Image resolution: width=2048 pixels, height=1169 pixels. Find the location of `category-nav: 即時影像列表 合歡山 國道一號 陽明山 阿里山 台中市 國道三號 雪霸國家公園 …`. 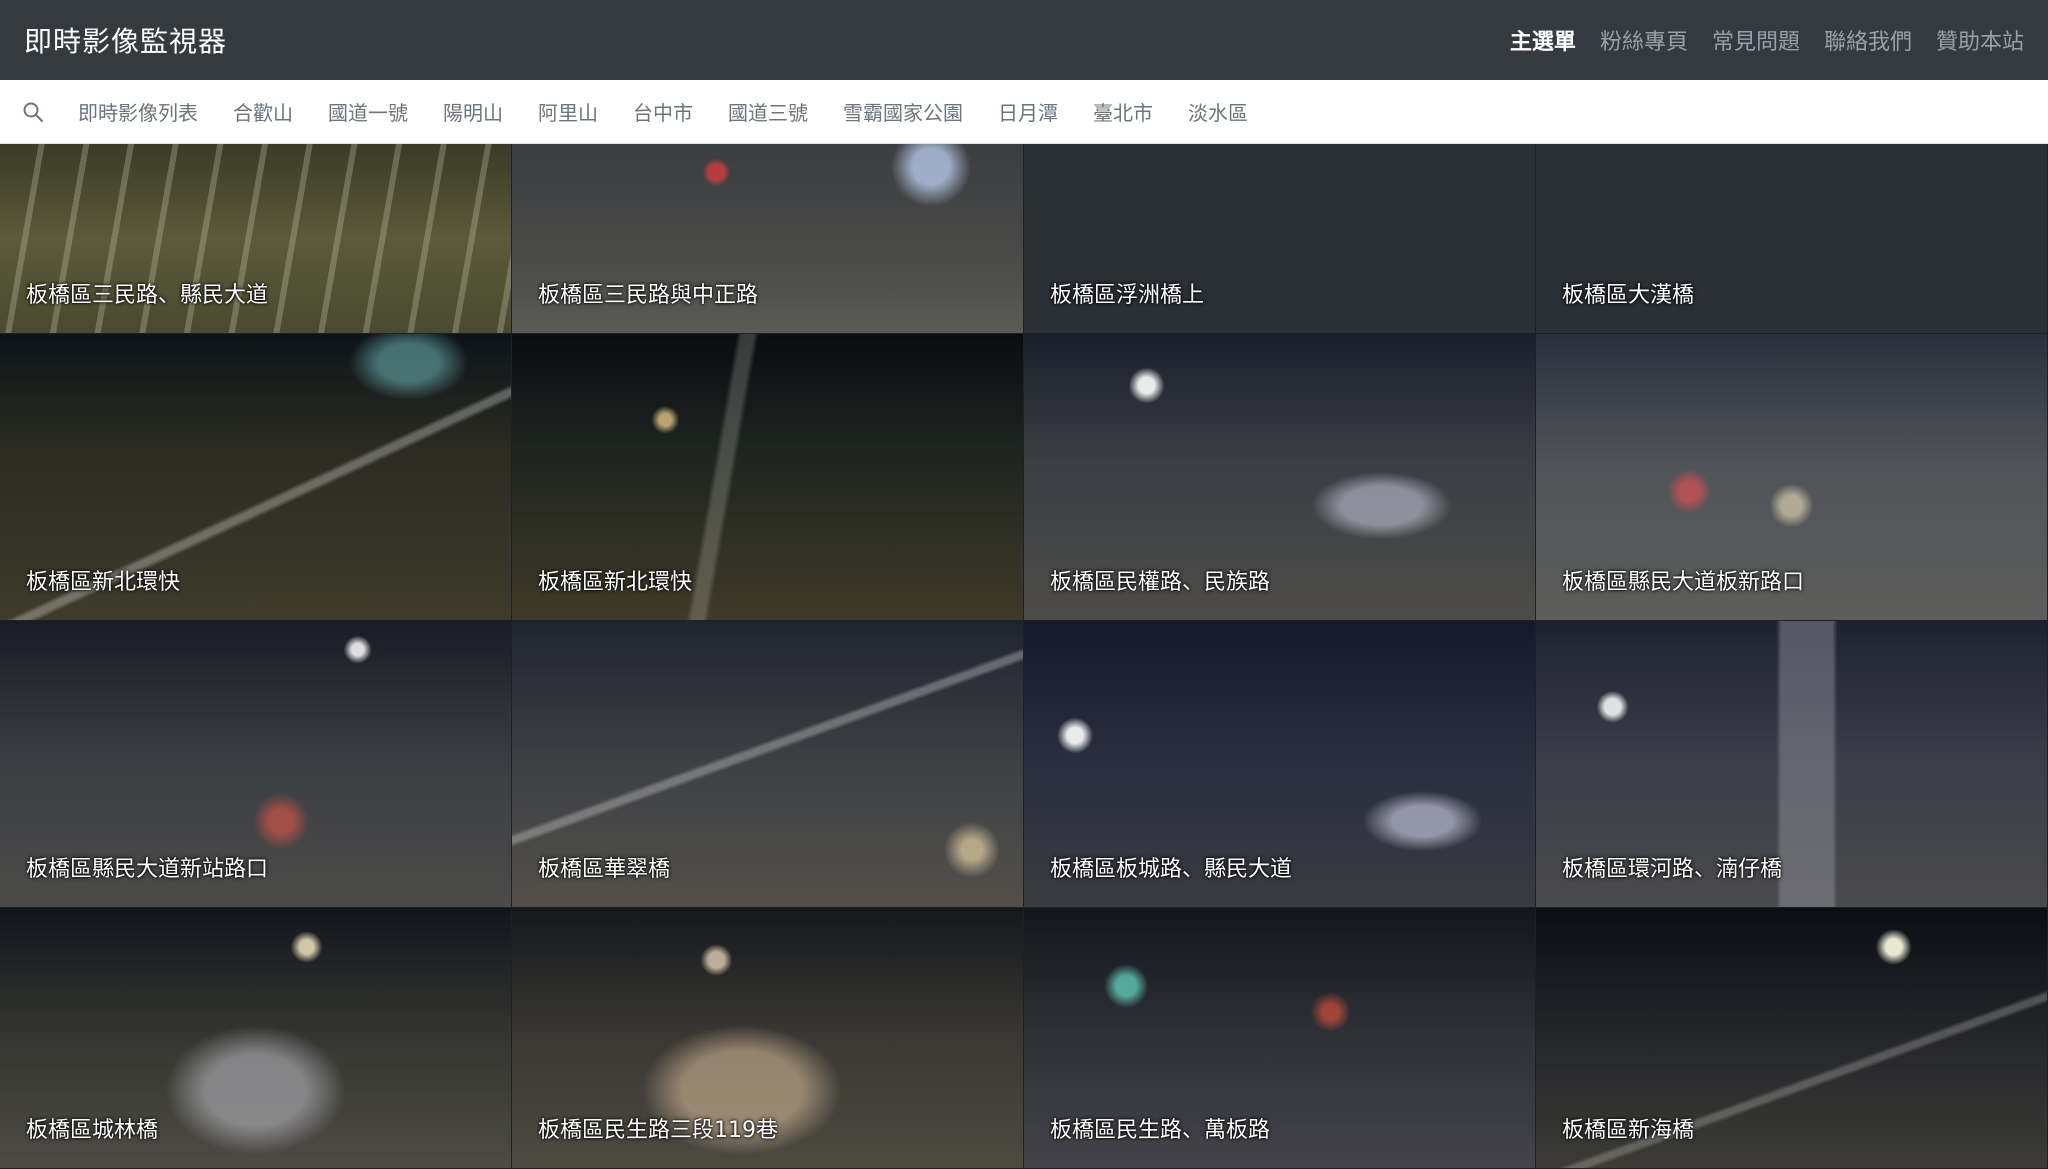

category-nav: 即時影像列表 合歡山 國道一號 陽明山 阿里山 台中市 國道三號 雪霸國家公園 … is located at coordinates (663, 111).